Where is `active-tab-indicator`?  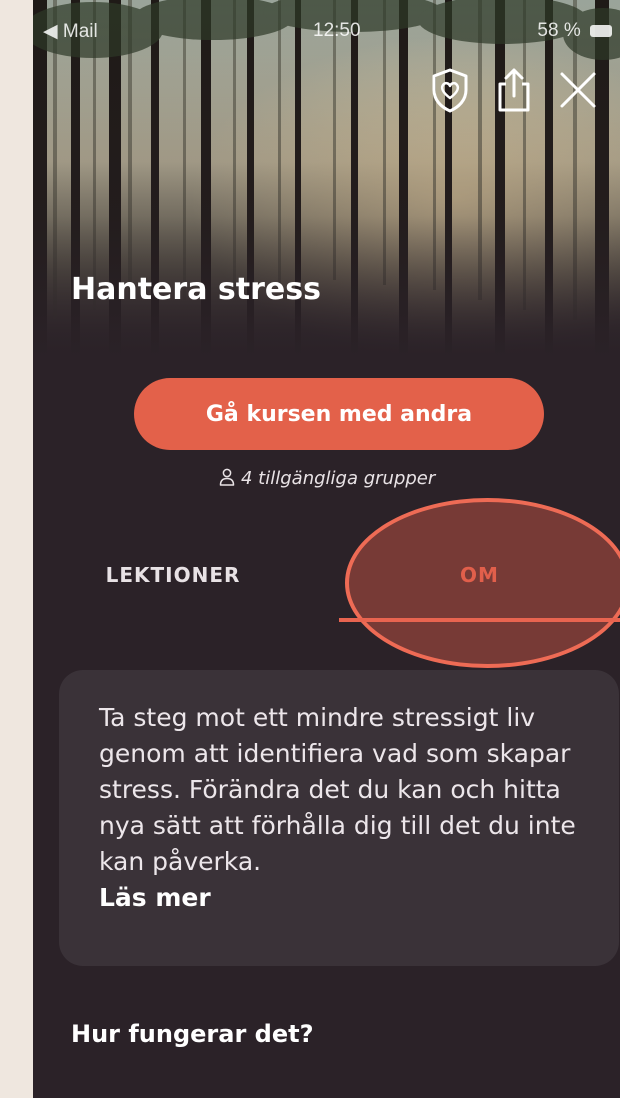 active-tab-indicator is located at coordinates (479, 620).